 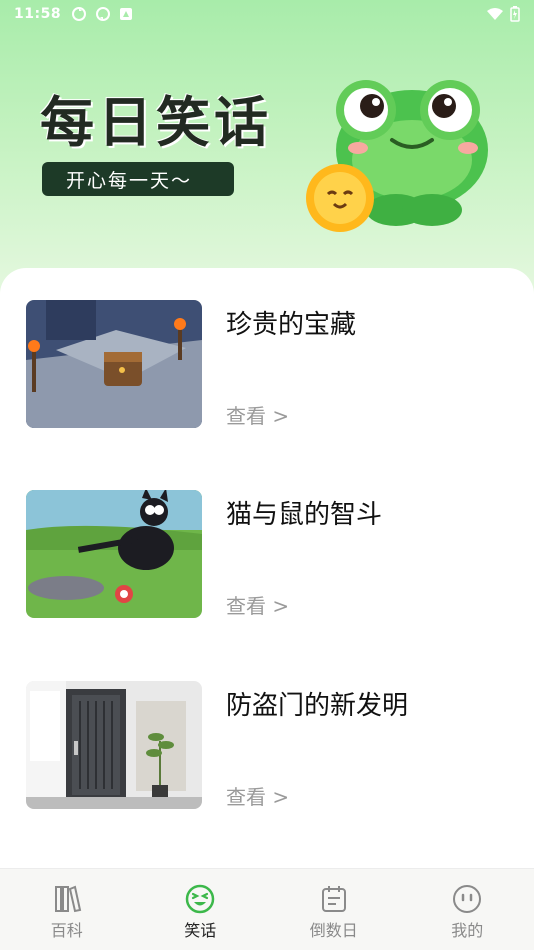 What do you see at coordinates (397, 156) in the screenshot?
I see `frog-mascot-icon` at bounding box center [397, 156].